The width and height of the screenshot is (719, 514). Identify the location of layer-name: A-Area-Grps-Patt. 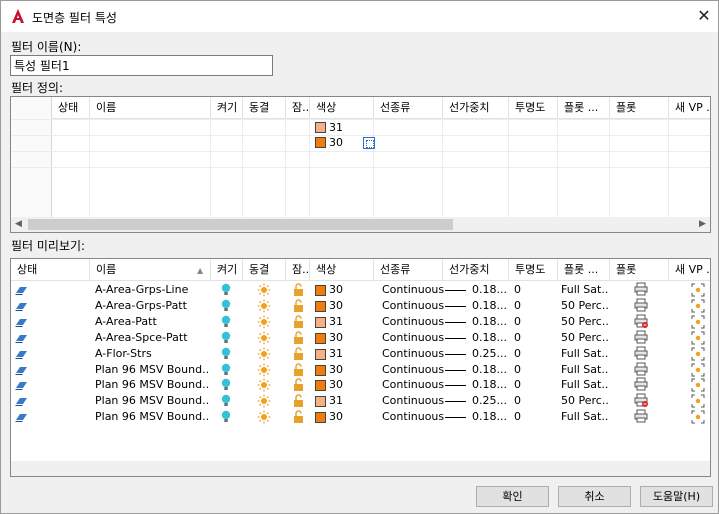
(152, 306).